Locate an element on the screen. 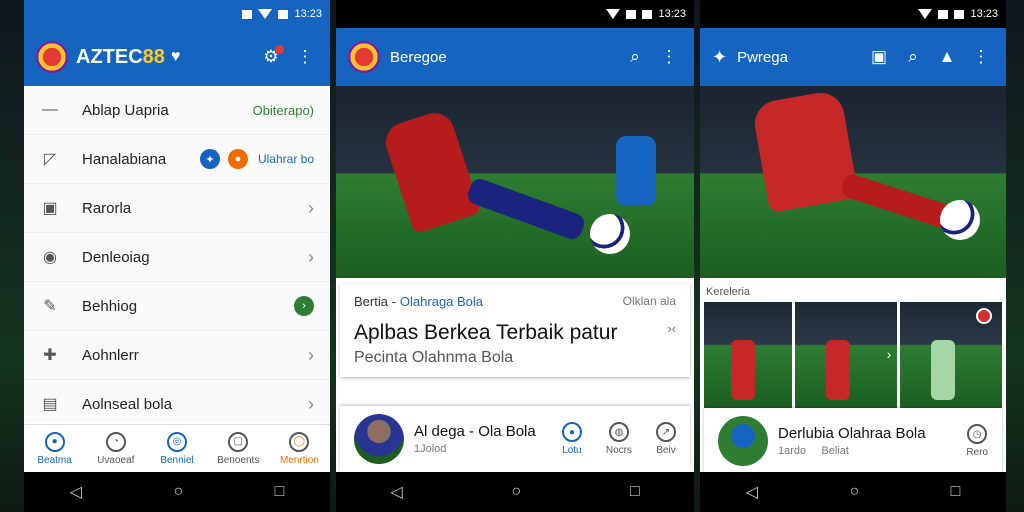 This screenshot has width=1024, height=512. app-bar: ✦ Pwrega ▣ ⌕ ▲ ⋮ is located at coordinates (853, 57).